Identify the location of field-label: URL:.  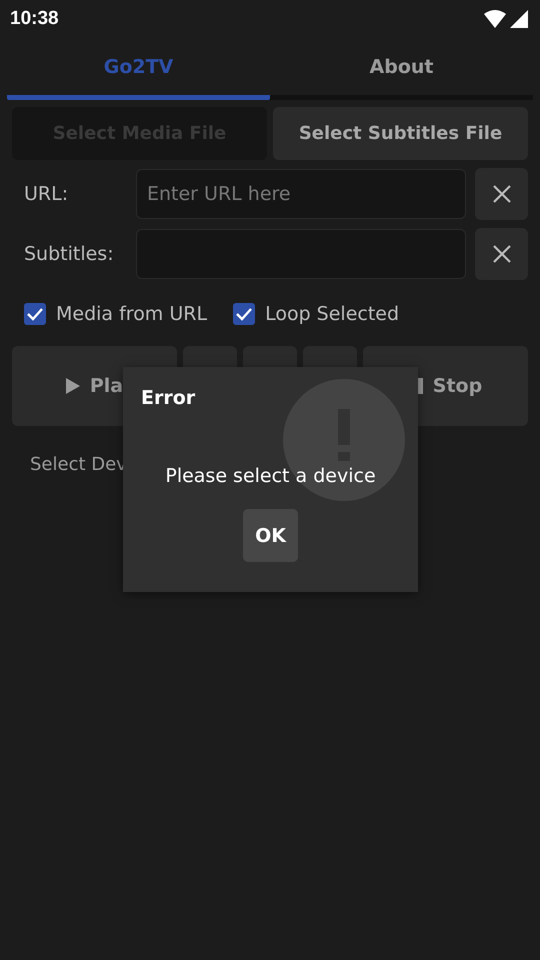
(47, 194).